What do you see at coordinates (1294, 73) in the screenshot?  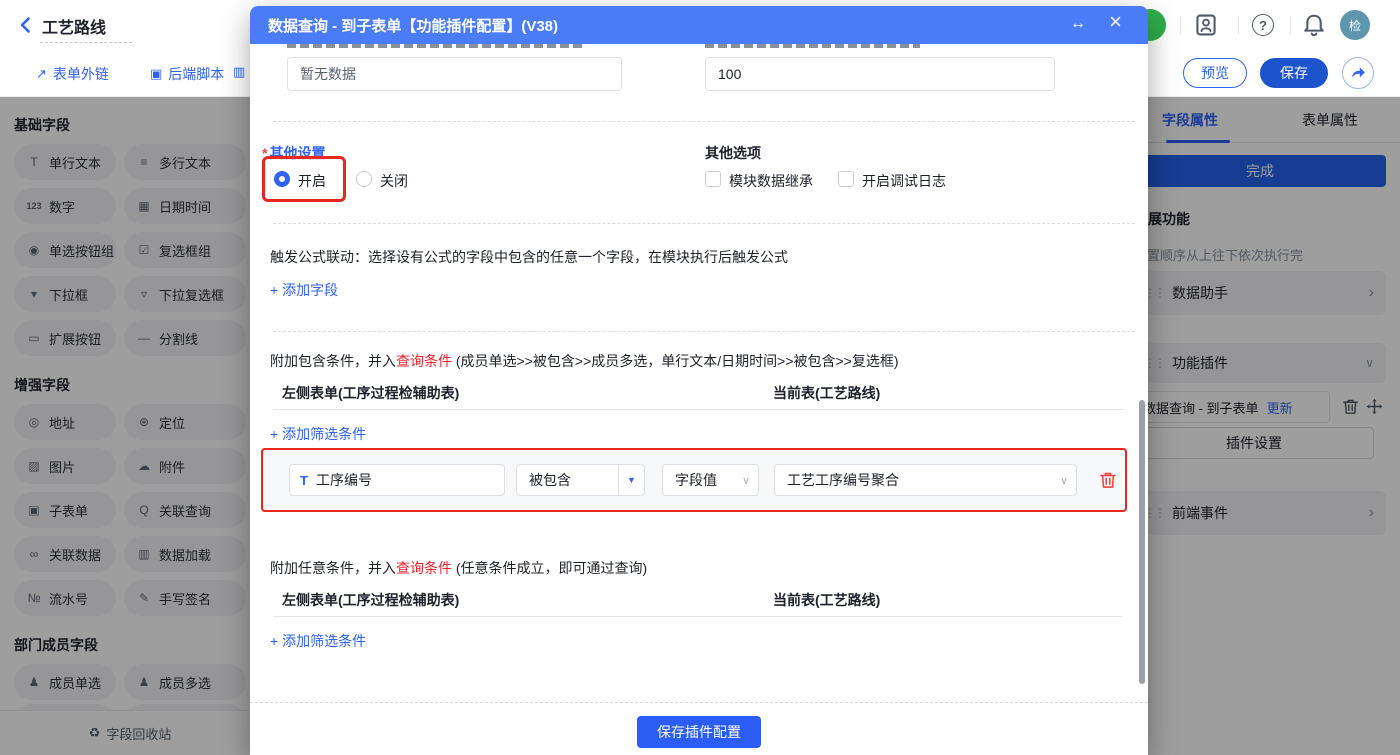 I see `save-button: 保存` at bounding box center [1294, 73].